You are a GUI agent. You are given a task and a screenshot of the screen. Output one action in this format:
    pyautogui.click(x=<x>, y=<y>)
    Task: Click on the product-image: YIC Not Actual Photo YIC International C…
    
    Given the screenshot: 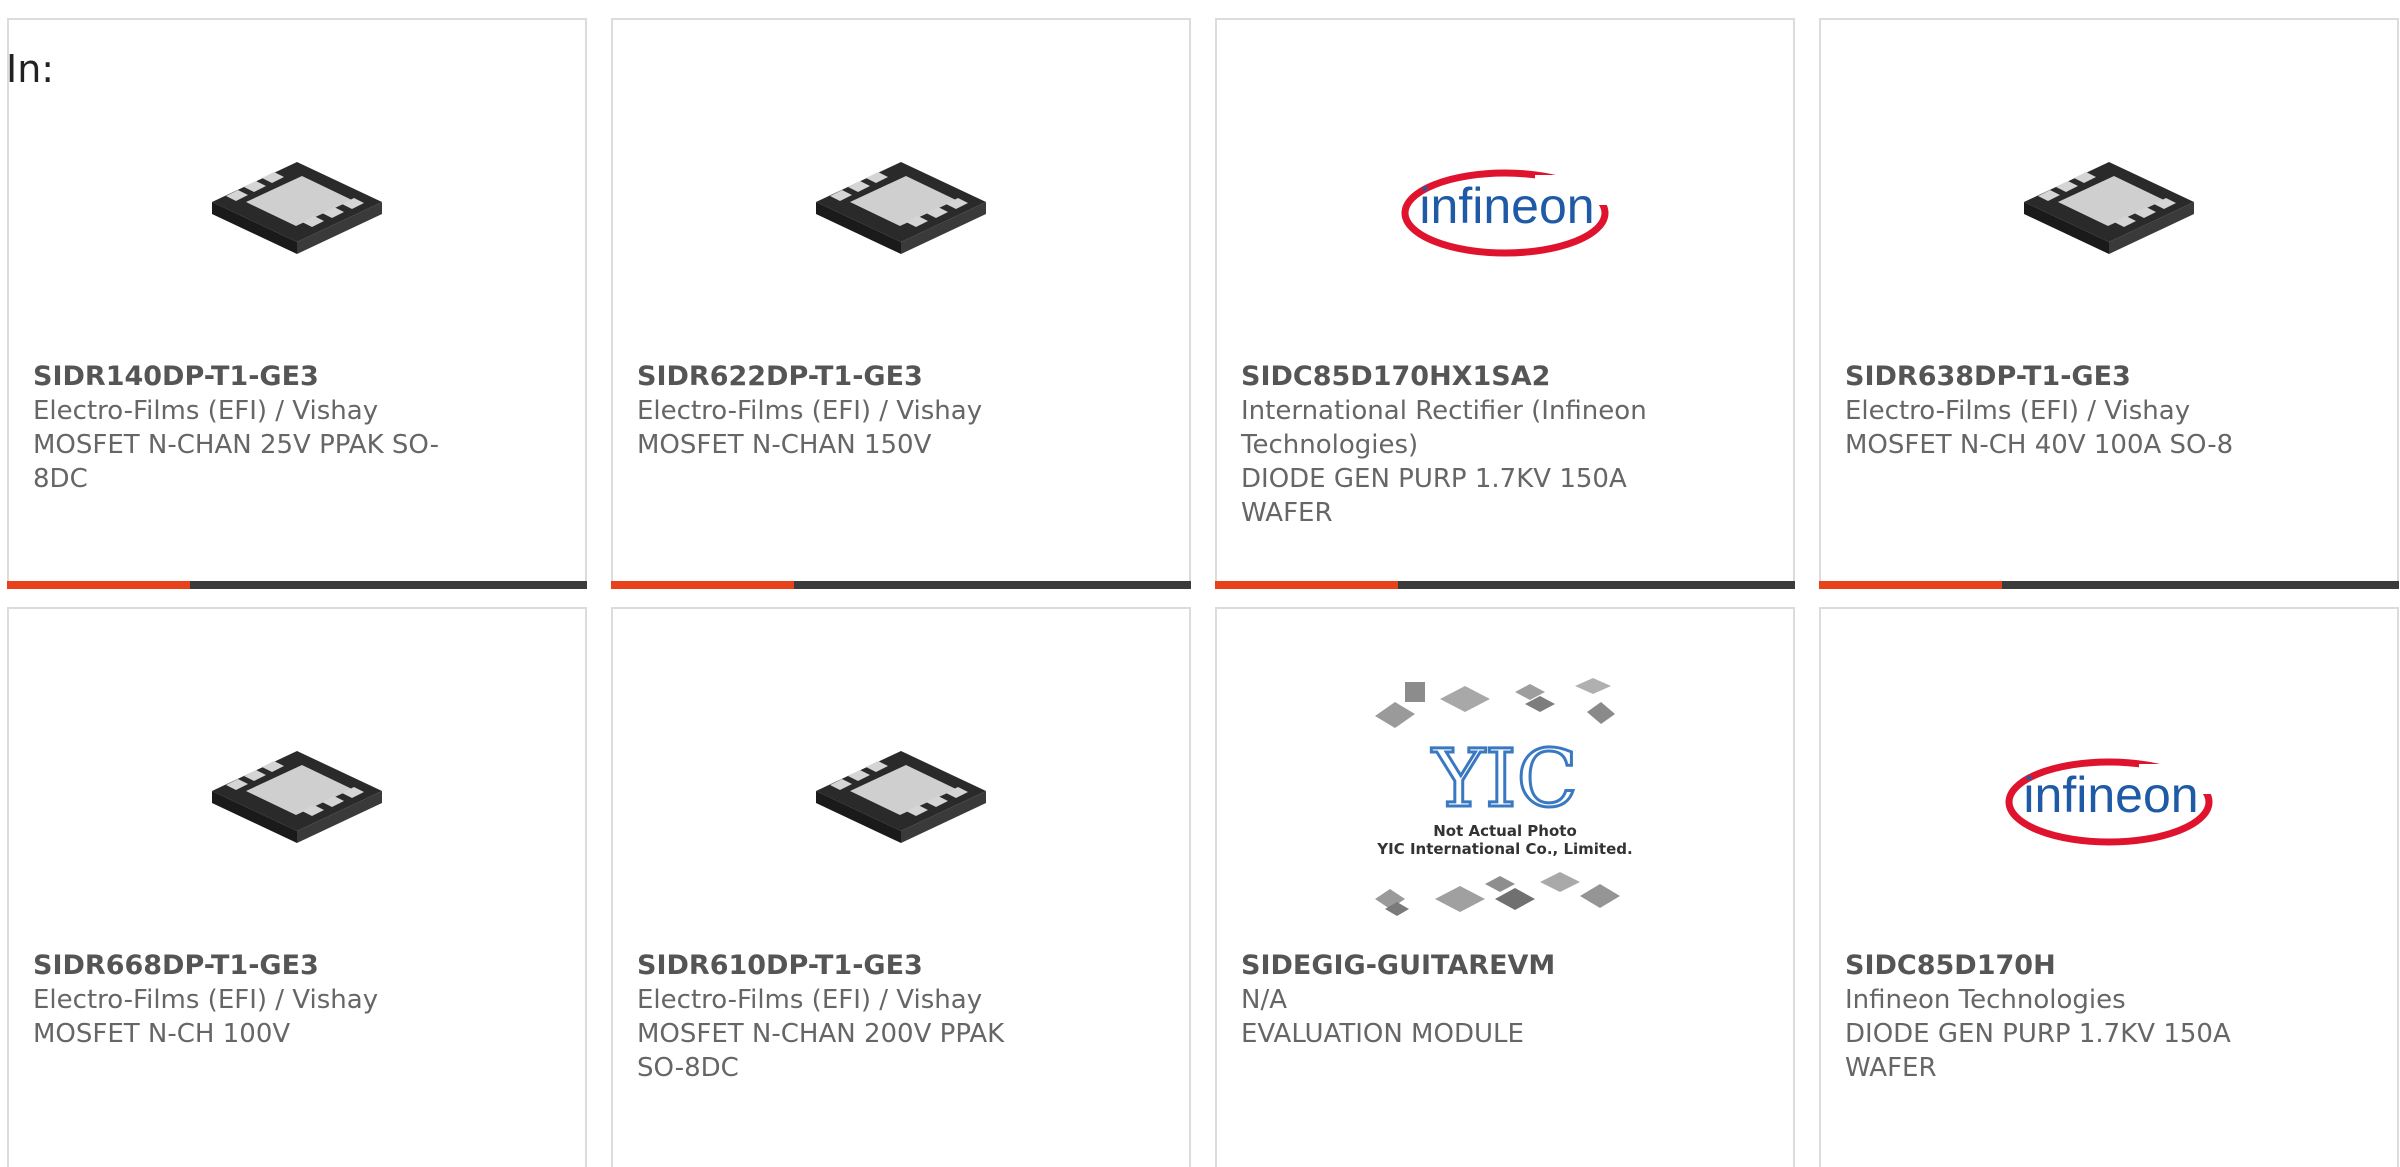 What is the action you would take?
    pyautogui.click(x=1505, y=799)
    